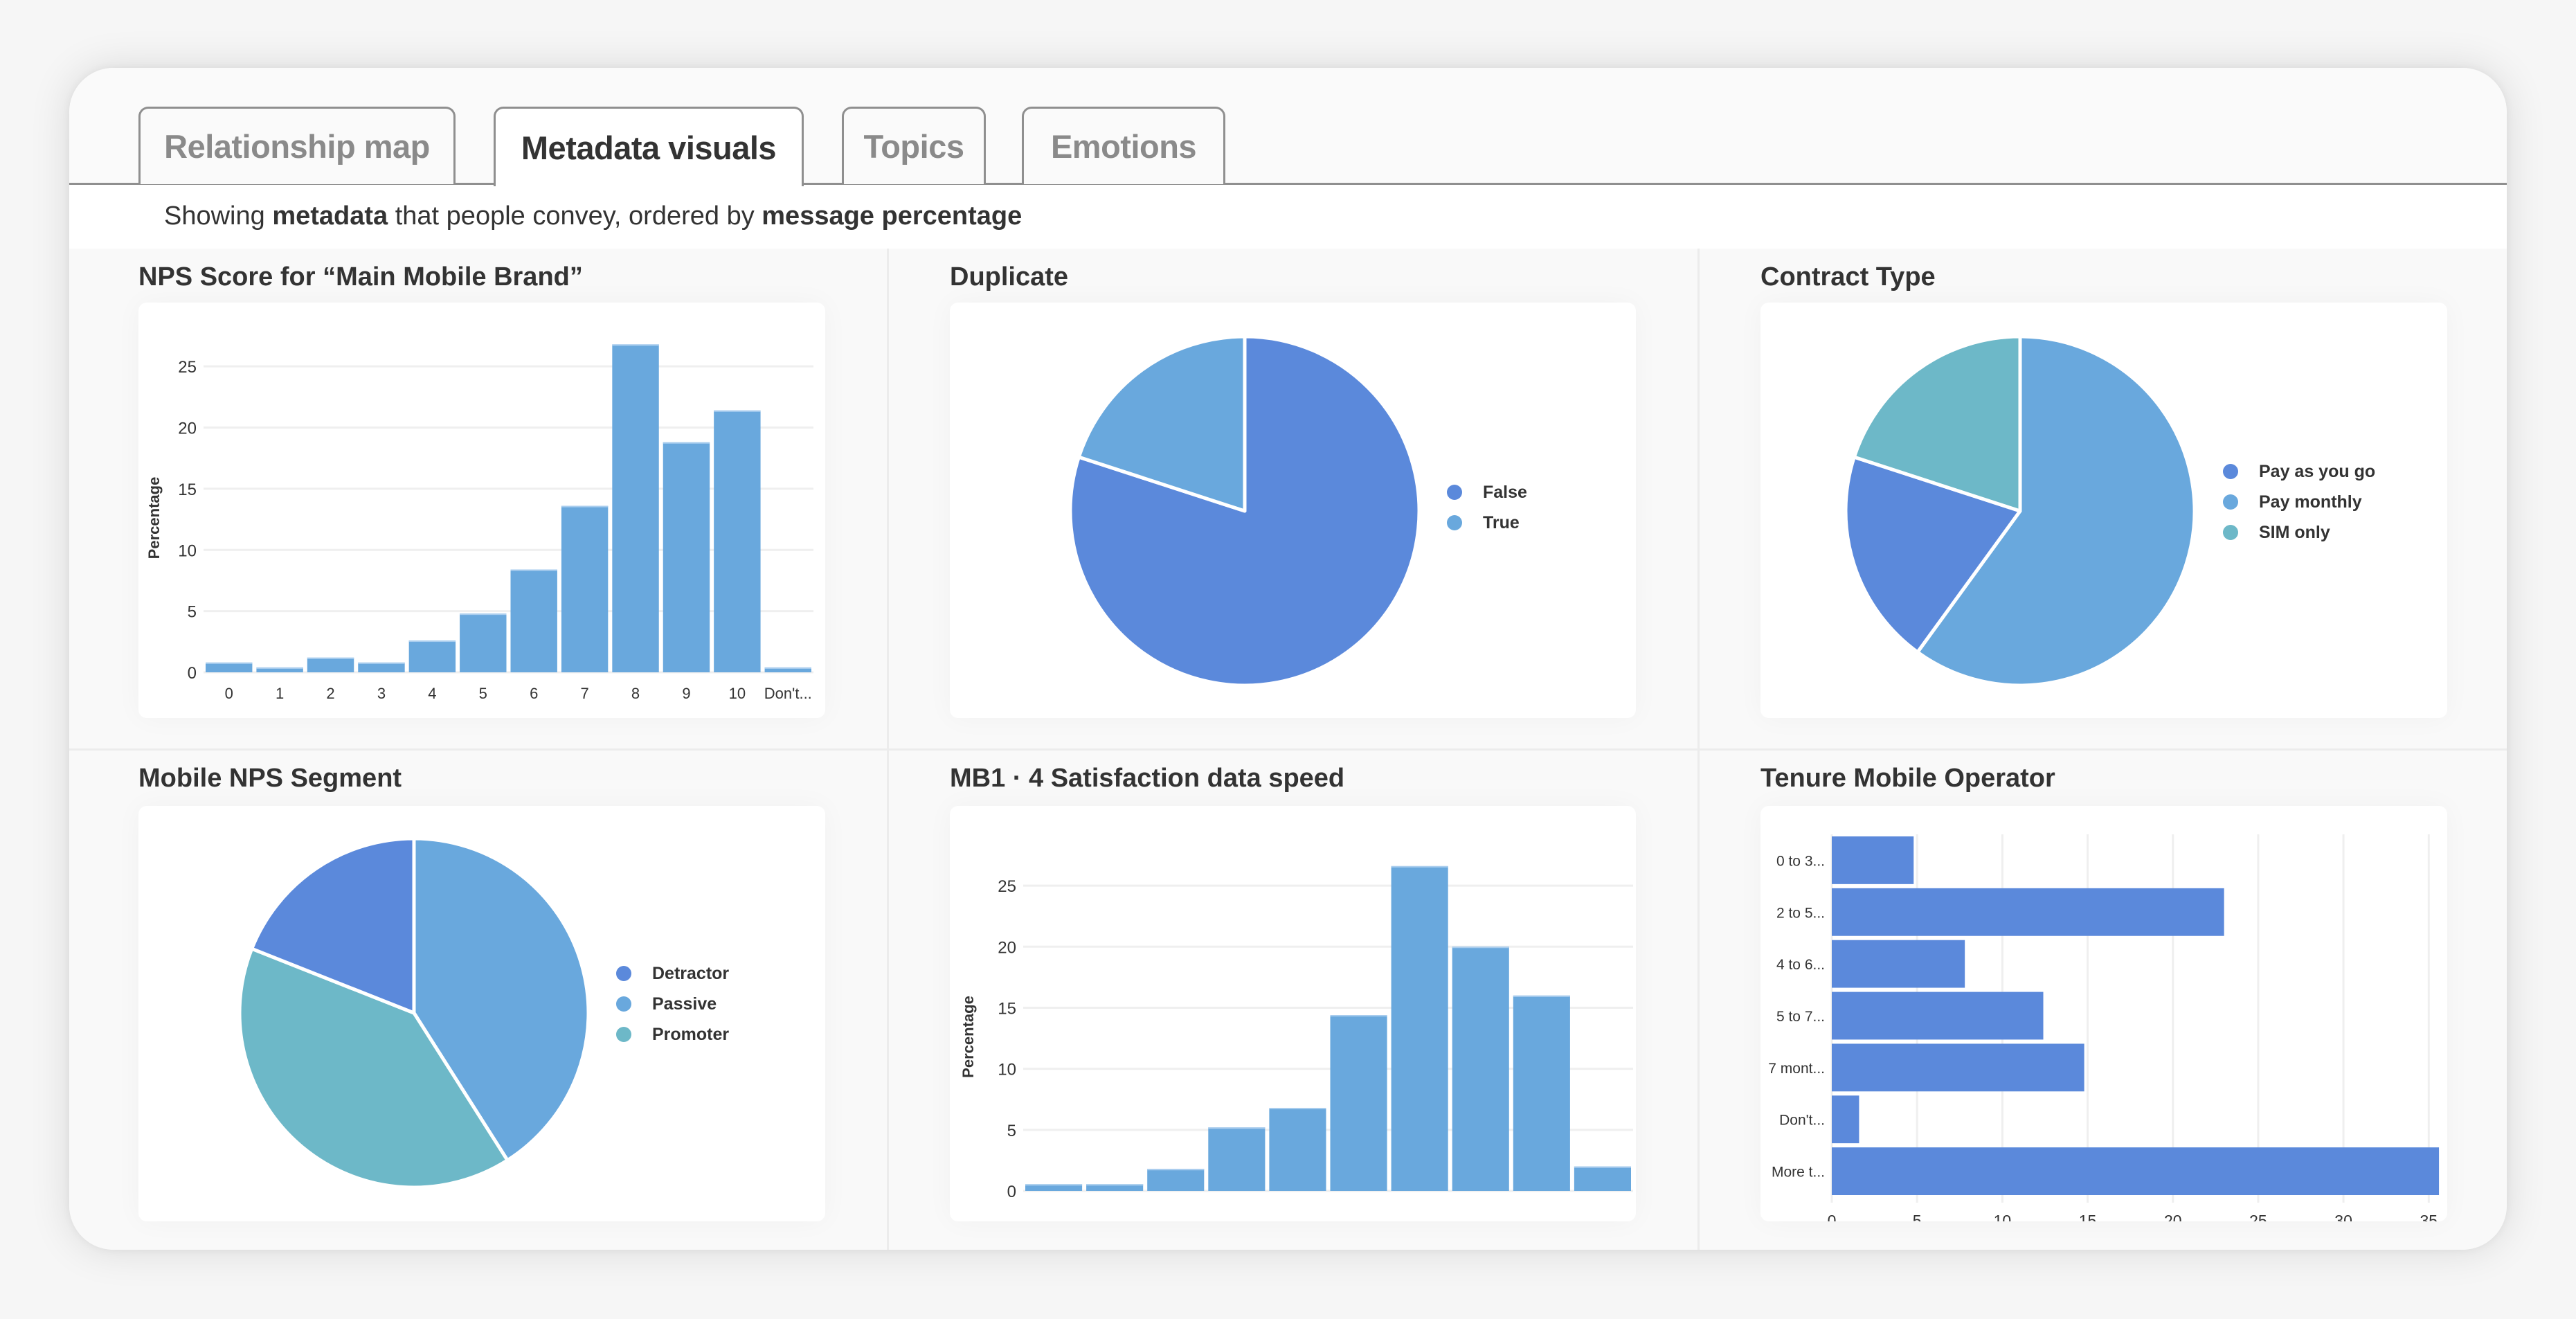 The height and width of the screenshot is (1319, 2576). Describe the element at coordinates (280, 693) in the screenshot. I see `x-tick-label: 1` at that location.